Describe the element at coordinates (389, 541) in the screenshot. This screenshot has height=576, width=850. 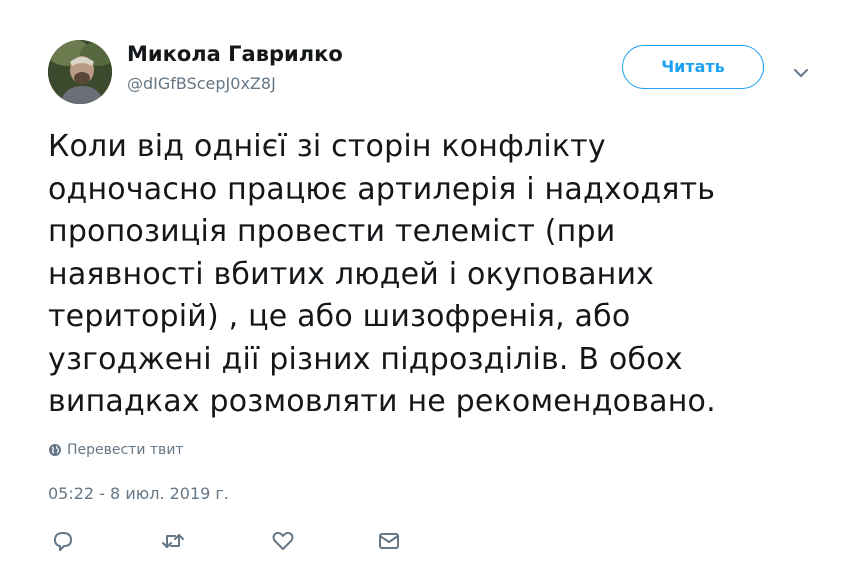
I see `direct-message-icon` at that location.